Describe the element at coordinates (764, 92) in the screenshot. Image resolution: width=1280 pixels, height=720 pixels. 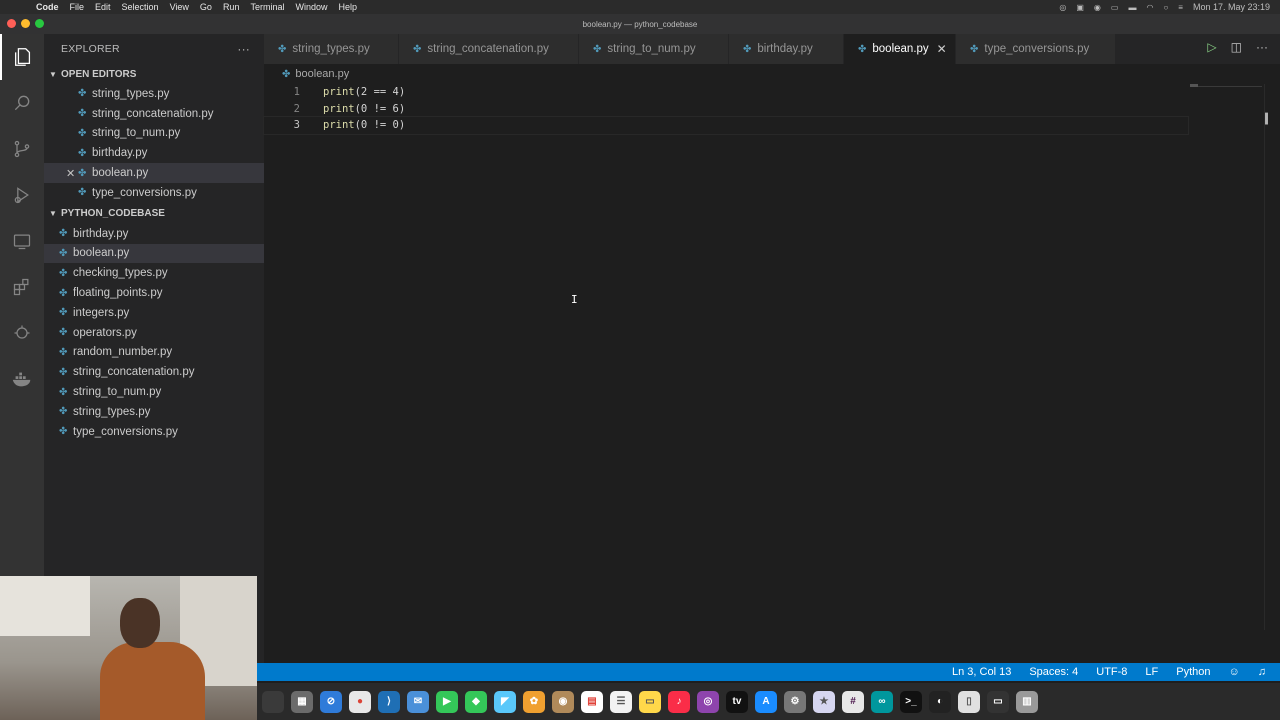
I see `code-line: 1 print(2 == 4)` at that location.